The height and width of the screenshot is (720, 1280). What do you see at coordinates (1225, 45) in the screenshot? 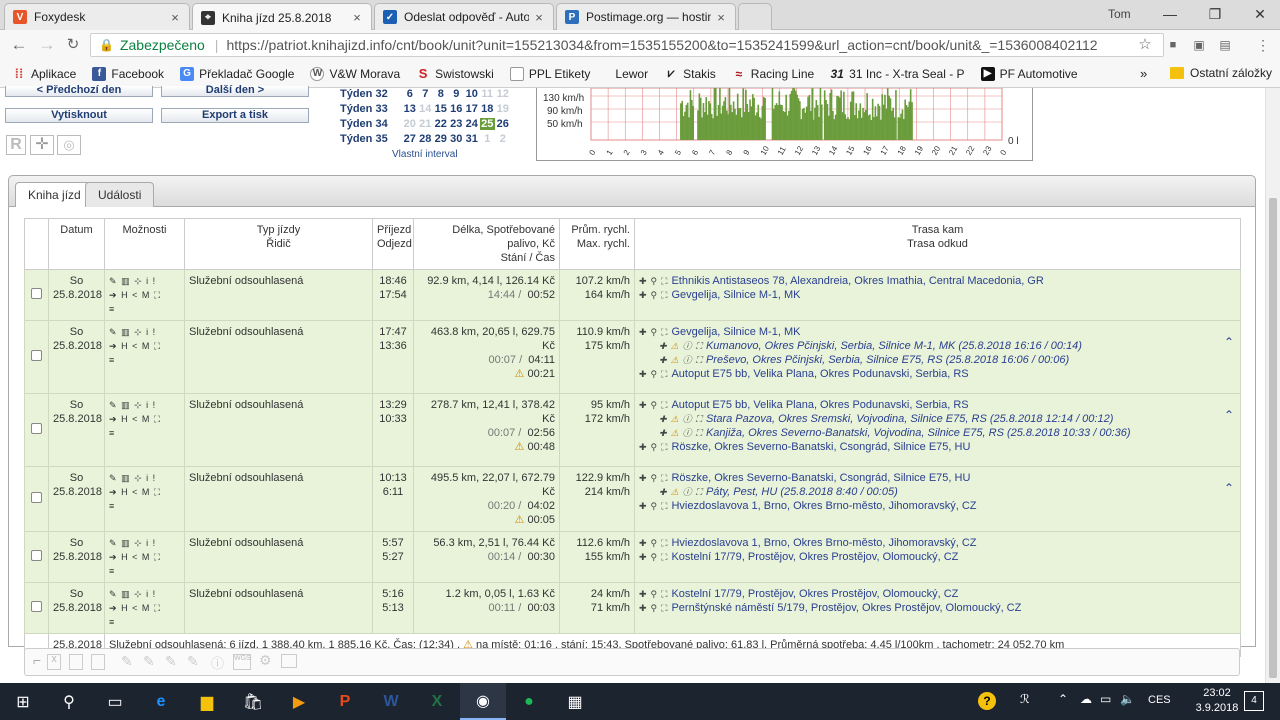
I see `extension-icon: ▤` at bounding box center [1225, 45].